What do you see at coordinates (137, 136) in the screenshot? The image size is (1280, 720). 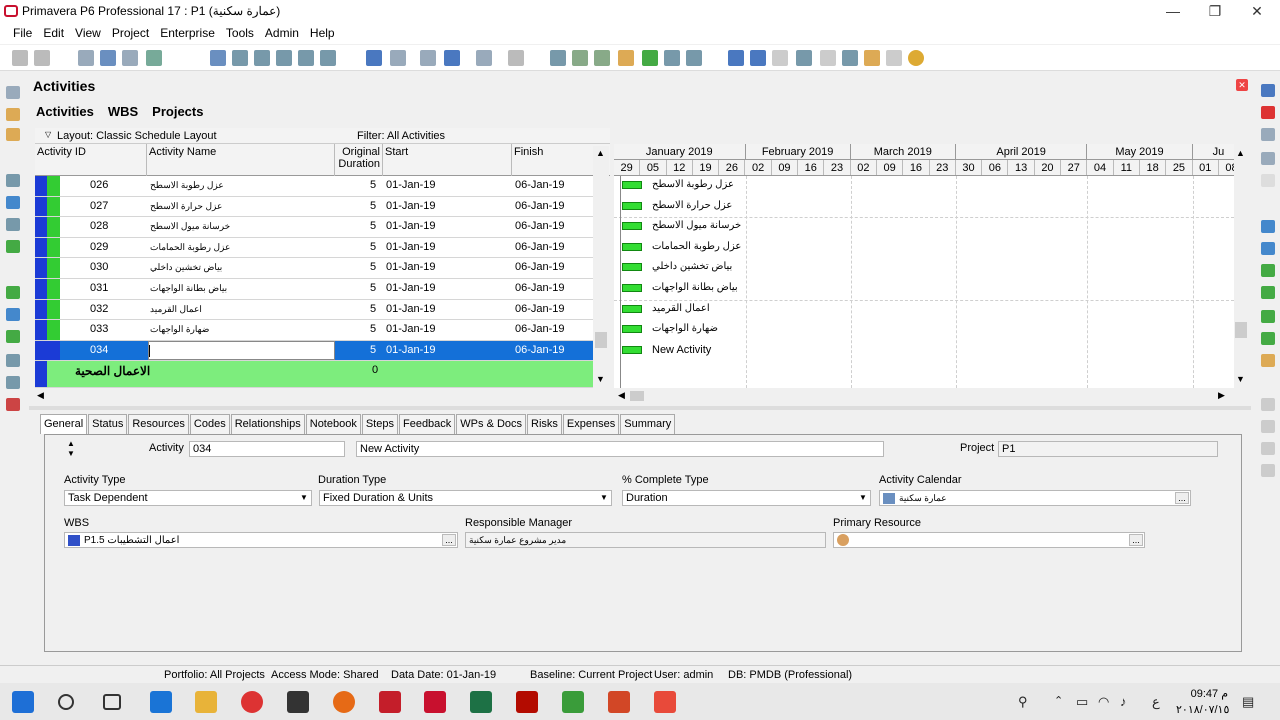 I see `layout-name: Layout: Classic Schedule Layout` at bounding box center [137, 136].